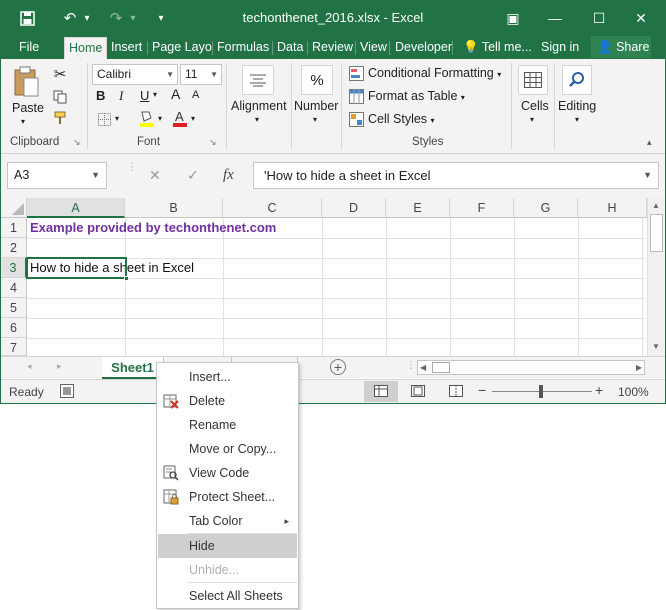 The image size is (666, 610). Describe the element at coordinates (86, 48) in the screenshot. I see `tab-home: Home` at that location.